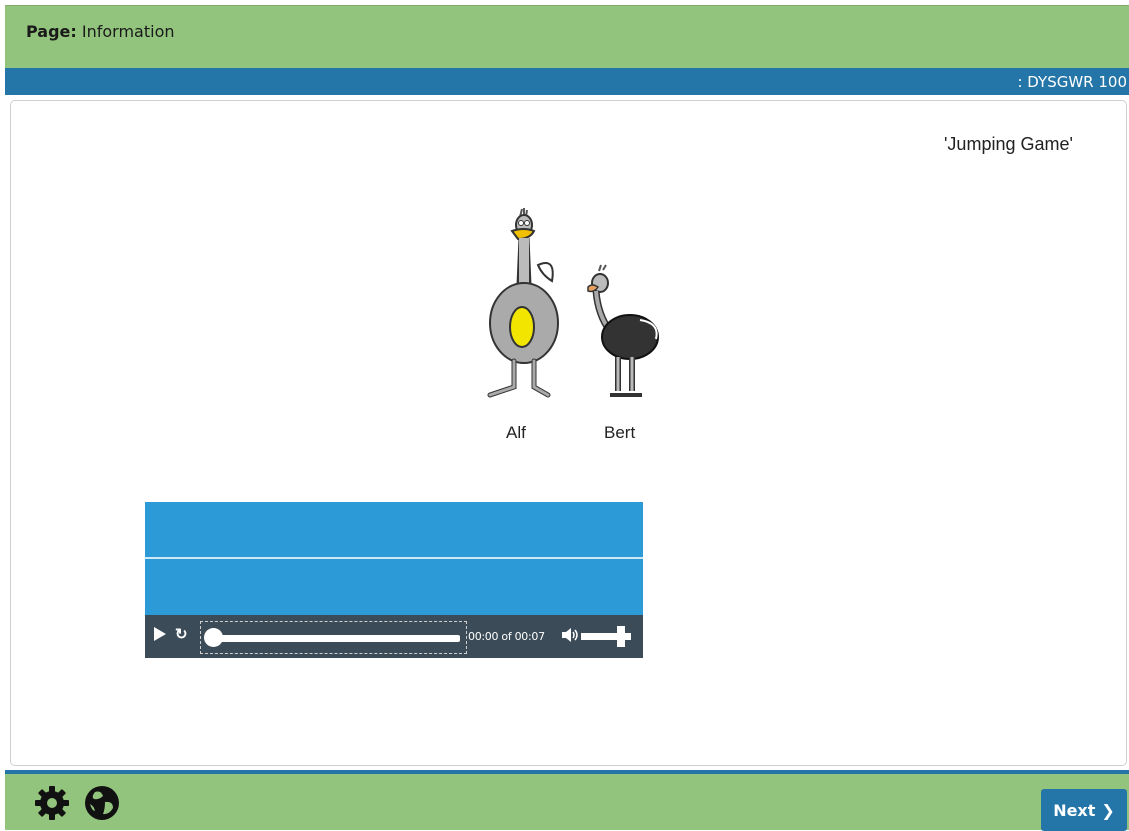 The width and height of the screenshot is (1129, 831). What do you see at coordinates (394, 580) in the screenshot?
I see `audio-player: ↻ 00:00 of 00:07` at bounding box center [394, 580].